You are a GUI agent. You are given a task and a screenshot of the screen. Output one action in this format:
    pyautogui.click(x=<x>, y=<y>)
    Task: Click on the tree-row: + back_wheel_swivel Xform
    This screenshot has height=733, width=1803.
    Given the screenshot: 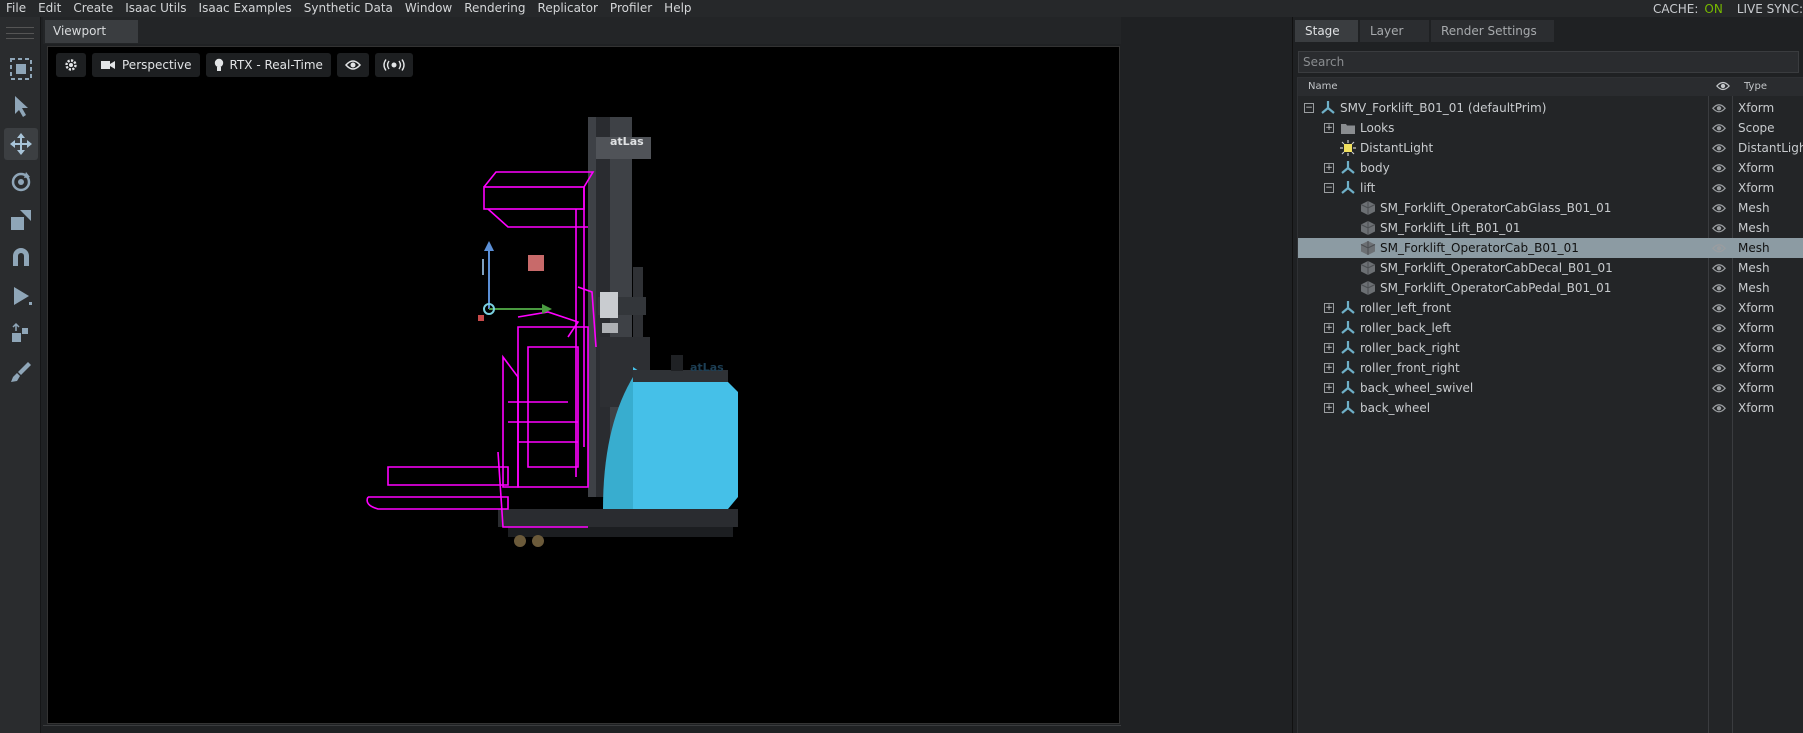 What is the action you would take?
    pyautogui.click(x=1550, y=388)
    